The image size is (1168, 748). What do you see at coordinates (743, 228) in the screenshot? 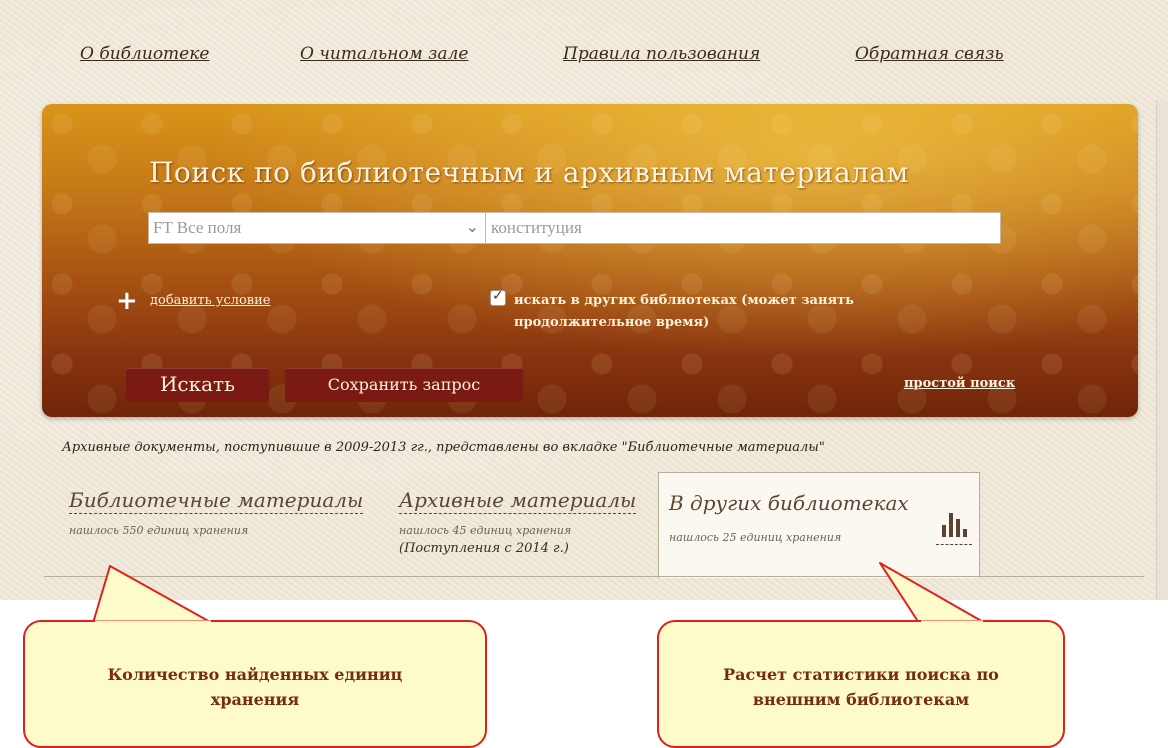
I see `search-query-input` at bounding box center [743, 228].